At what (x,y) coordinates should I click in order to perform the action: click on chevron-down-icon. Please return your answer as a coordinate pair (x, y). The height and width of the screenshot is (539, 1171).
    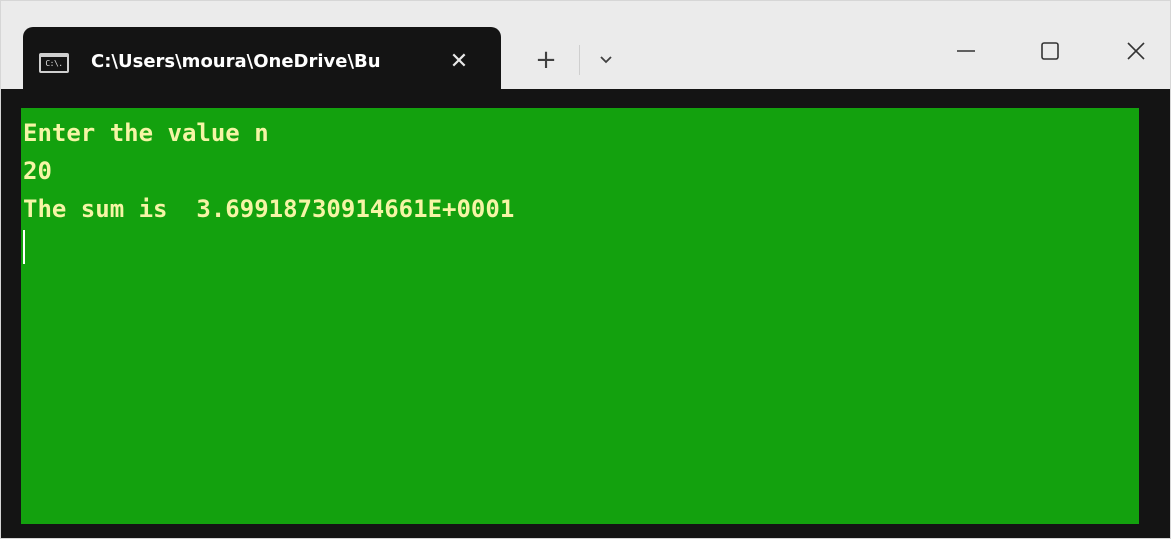
    Looking at the image, I should click on (606, 60).